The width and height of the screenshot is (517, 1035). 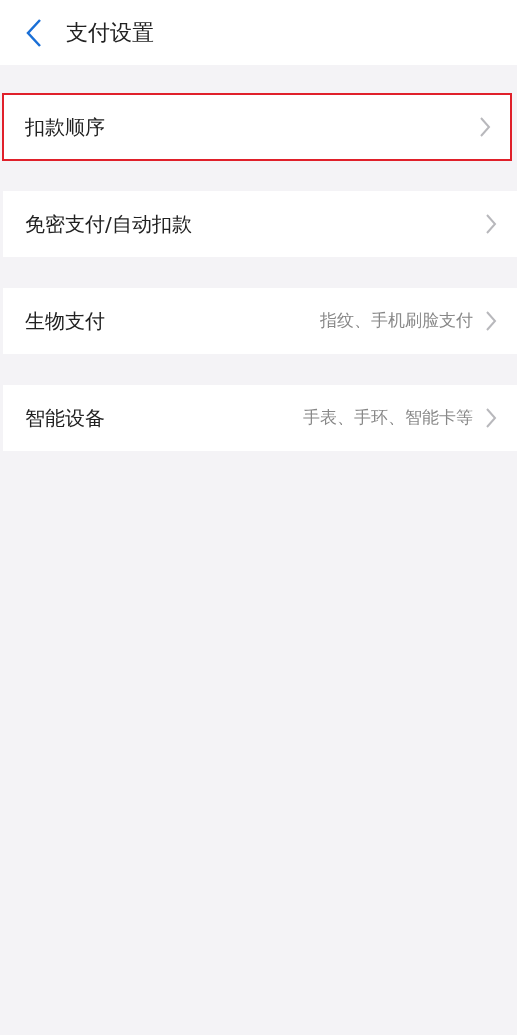 I want to click on settings-row: 免密支付/自动扣款, so click(x=260, y=224).